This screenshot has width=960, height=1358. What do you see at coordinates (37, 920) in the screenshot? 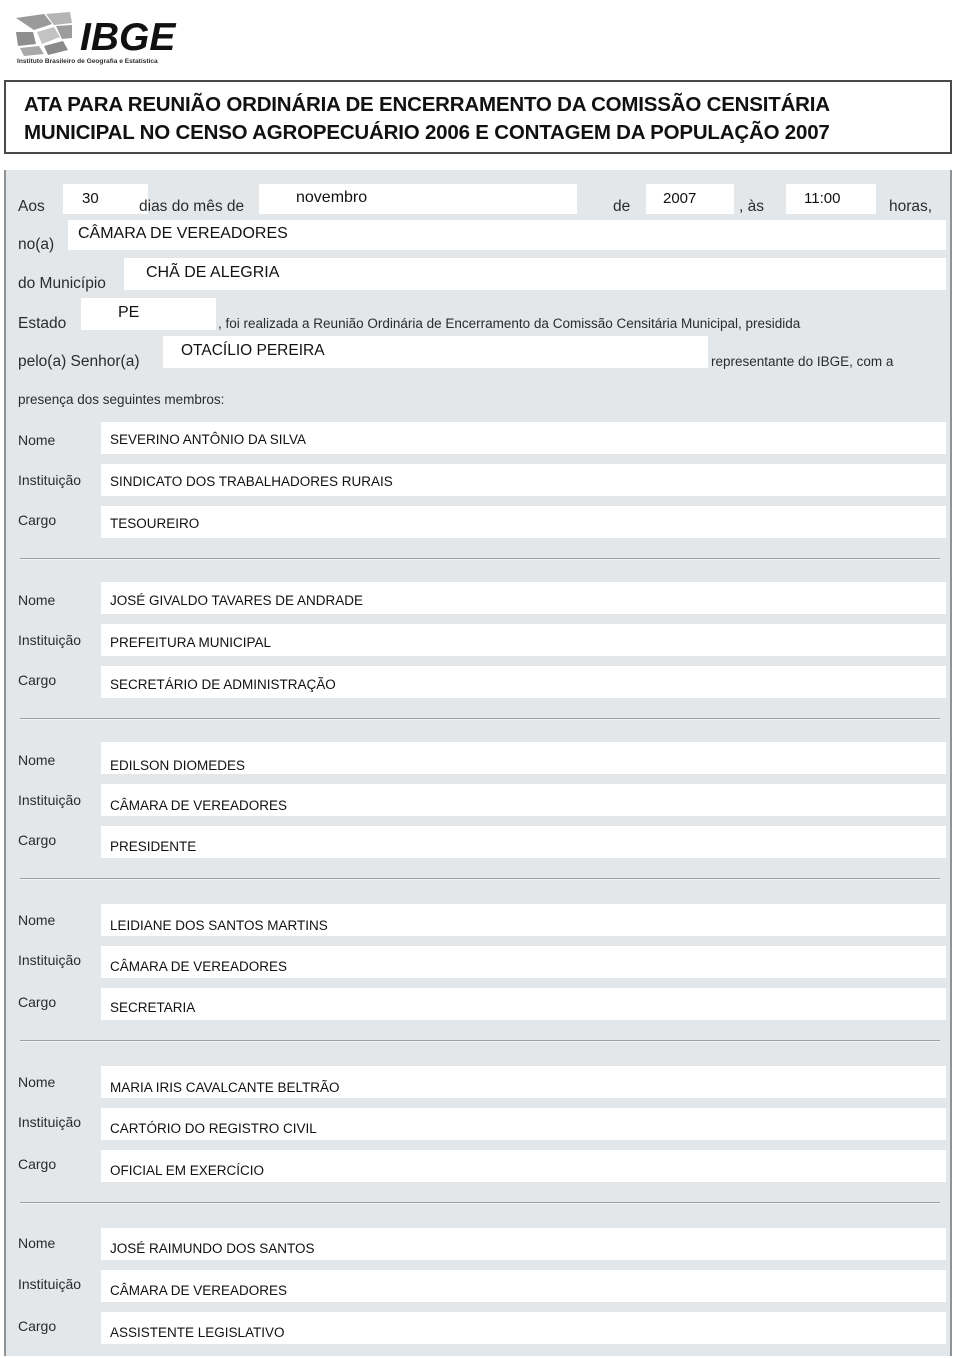
I see `label-nome-4: Nome` at bounding box center [37, 920].